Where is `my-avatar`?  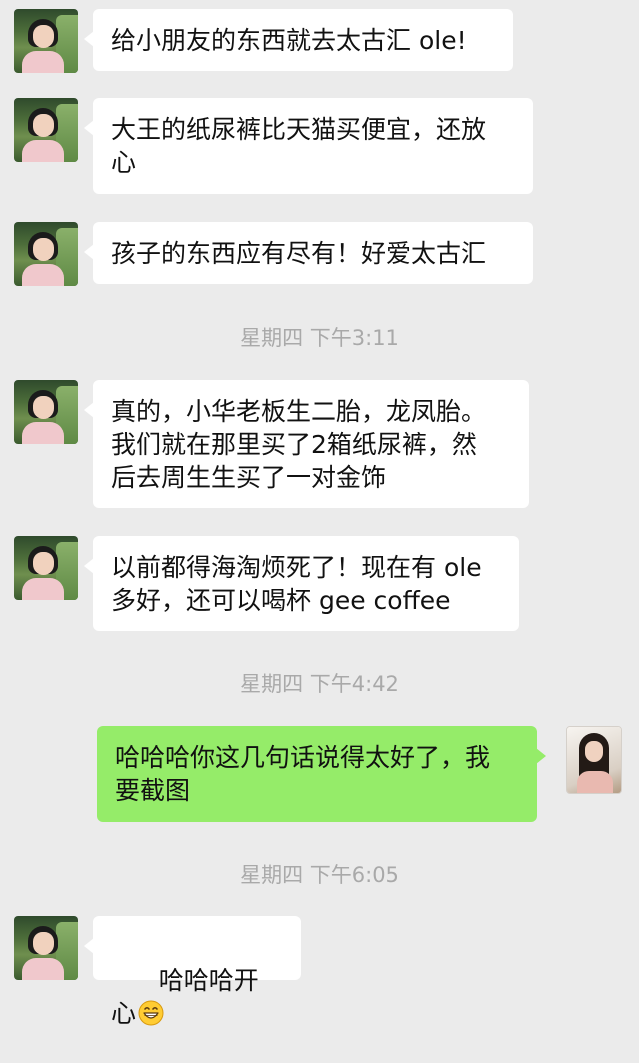
my-avatar is located at coordinates (594, 760).